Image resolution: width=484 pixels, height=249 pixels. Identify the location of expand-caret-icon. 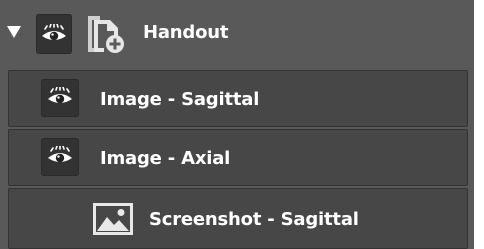
(14, 32).